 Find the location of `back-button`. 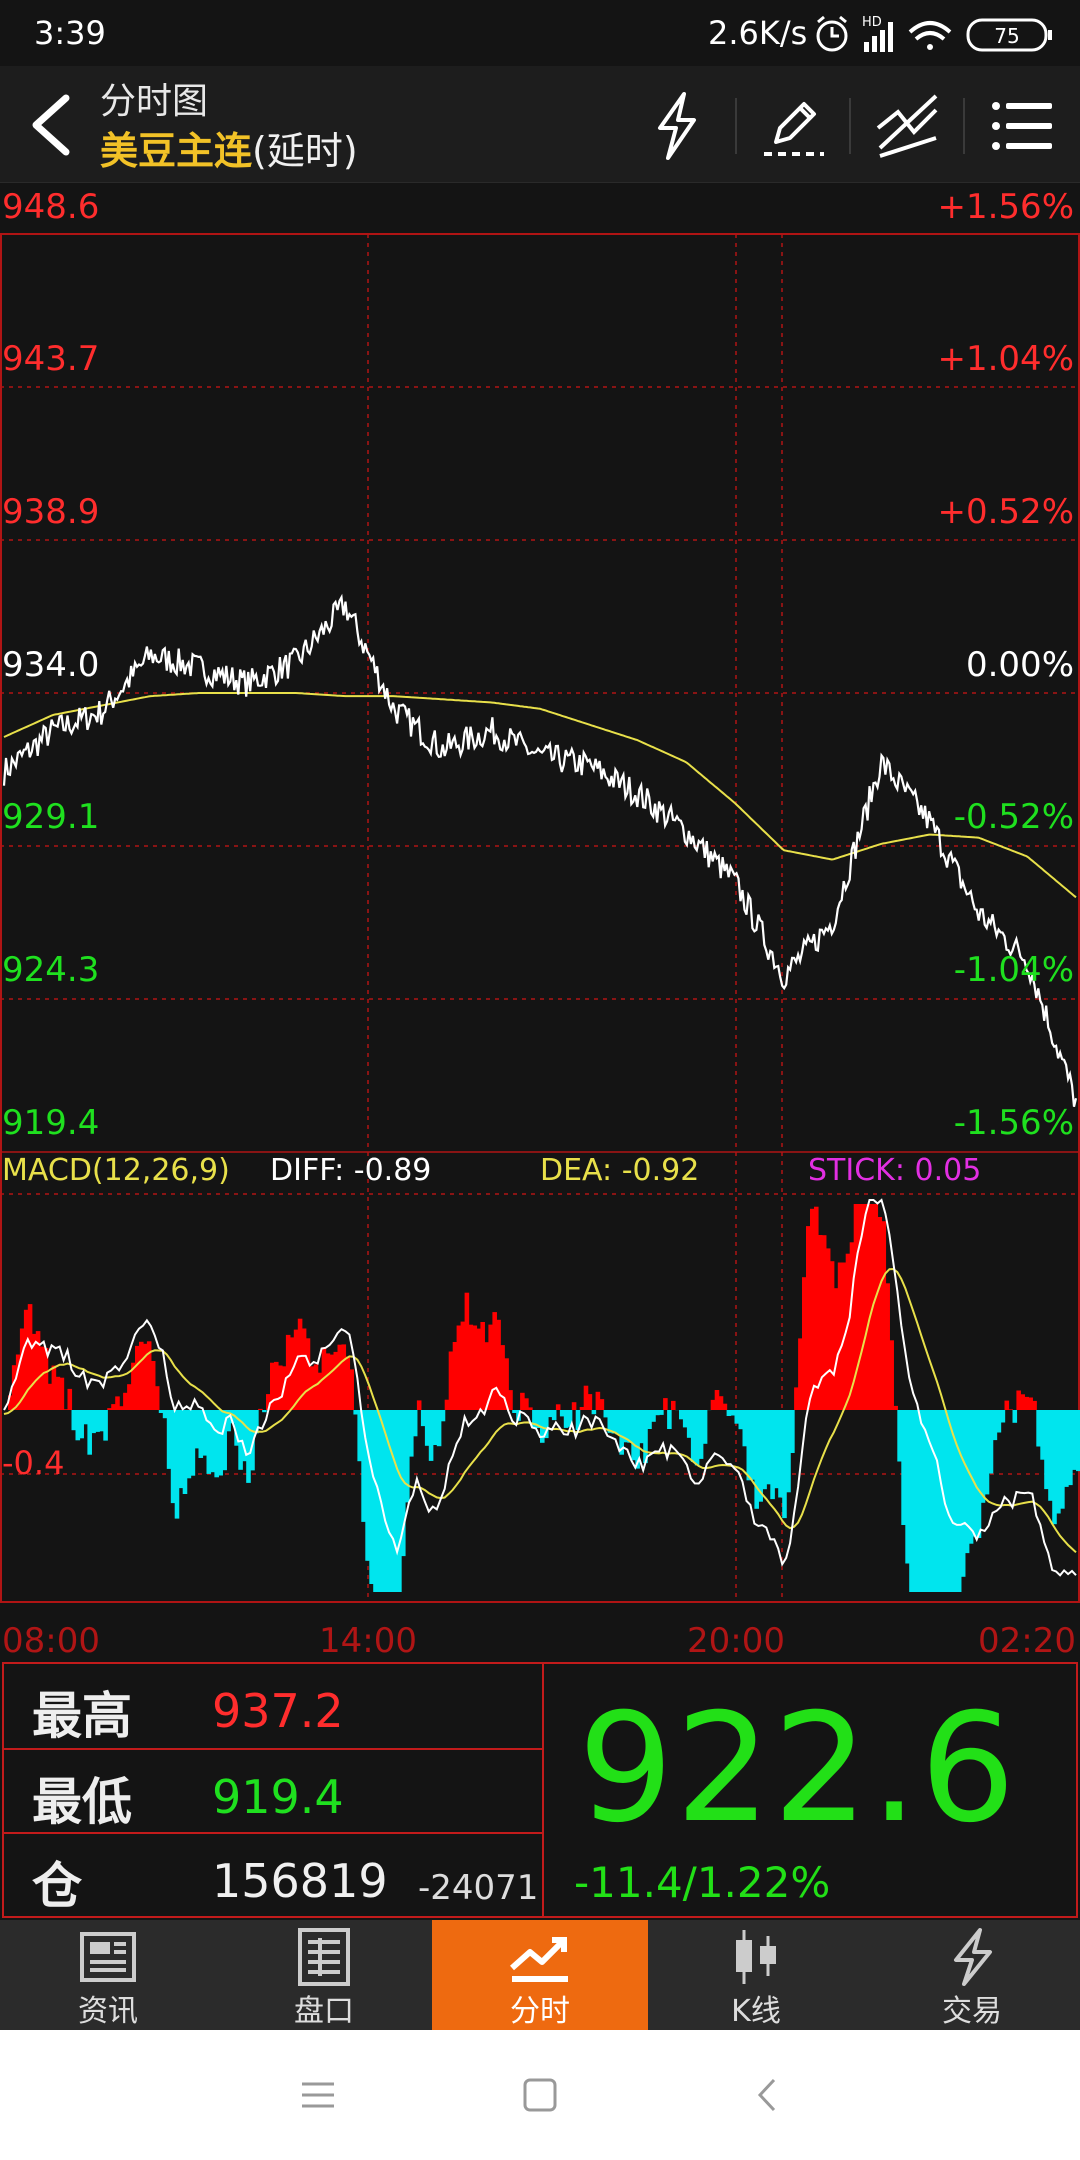

back-button is located at coordinates (51, 125).